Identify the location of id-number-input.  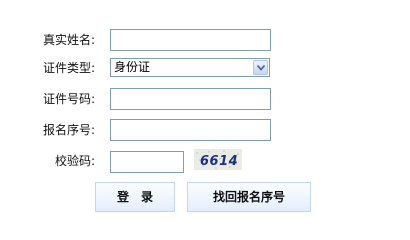
(190, 99).